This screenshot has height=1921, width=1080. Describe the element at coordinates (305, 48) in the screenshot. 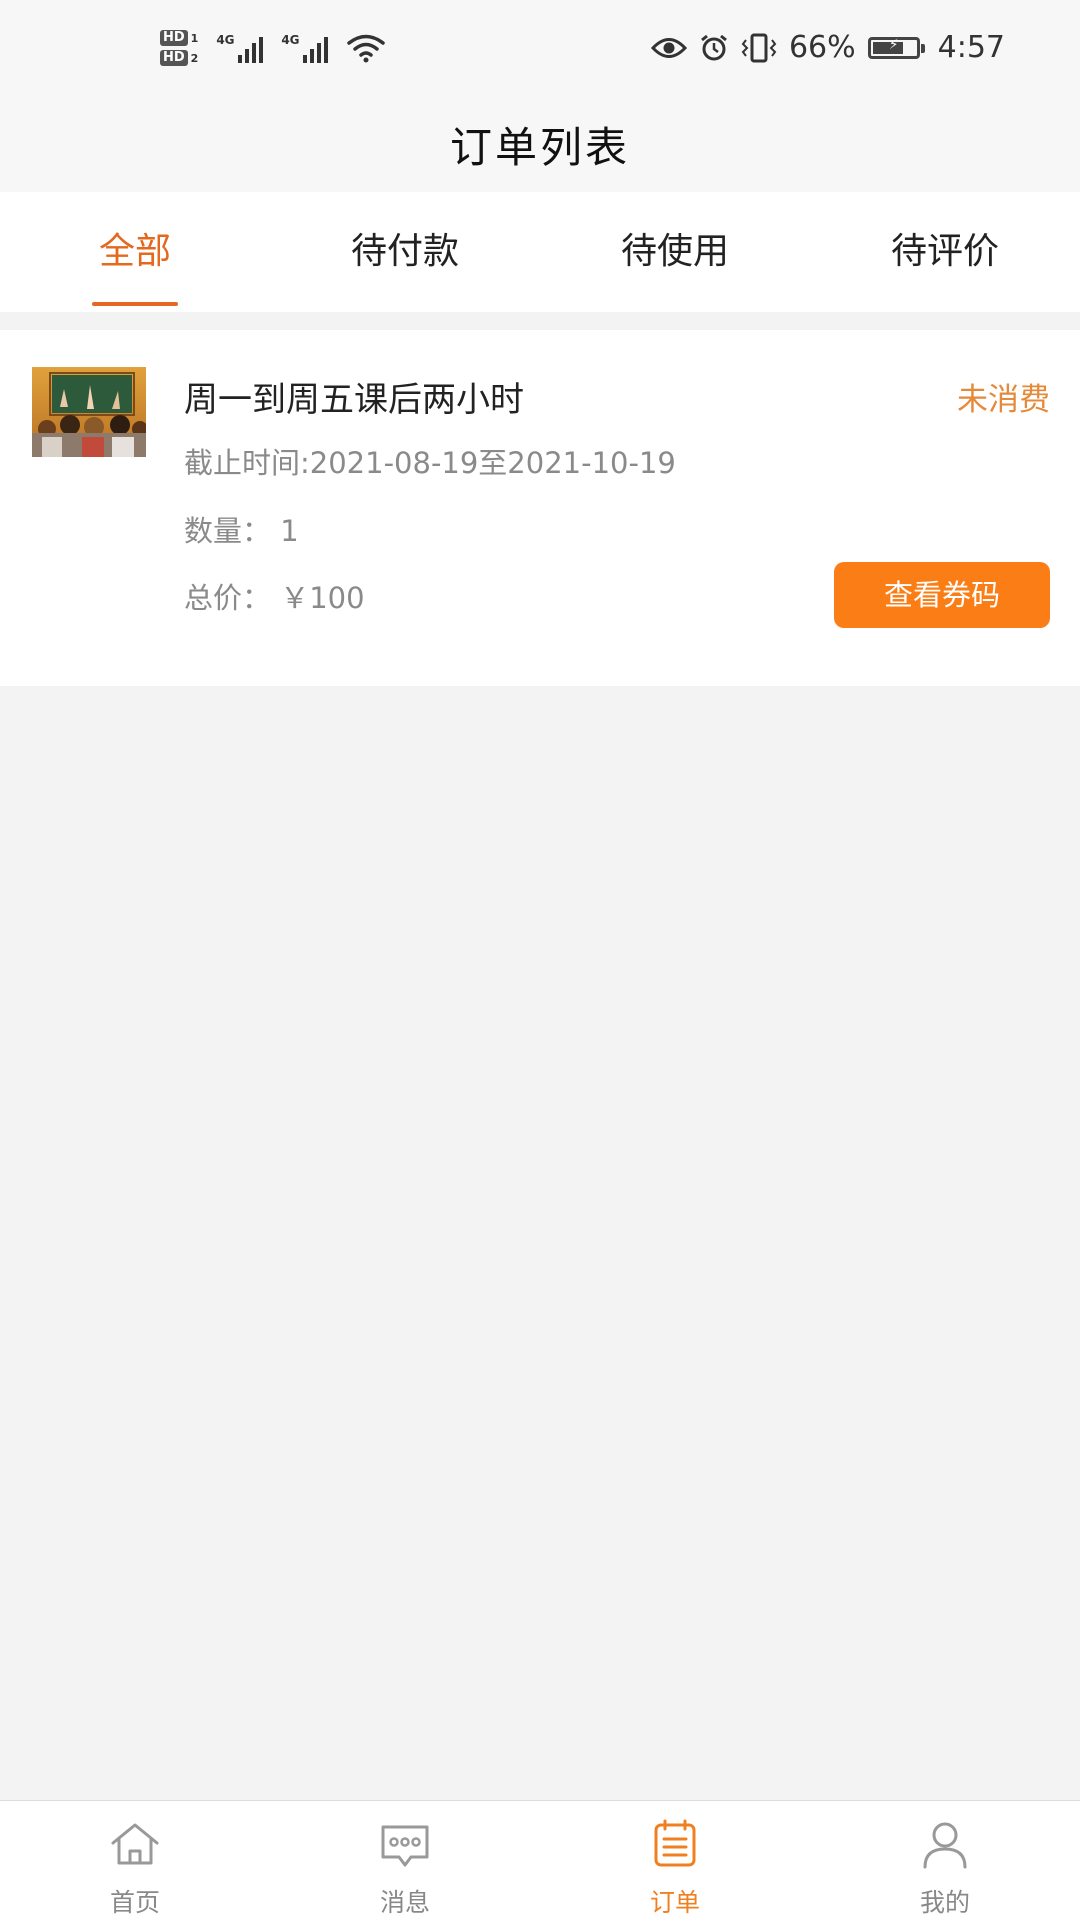

I see `signal-2-icon: 4G` at that location.